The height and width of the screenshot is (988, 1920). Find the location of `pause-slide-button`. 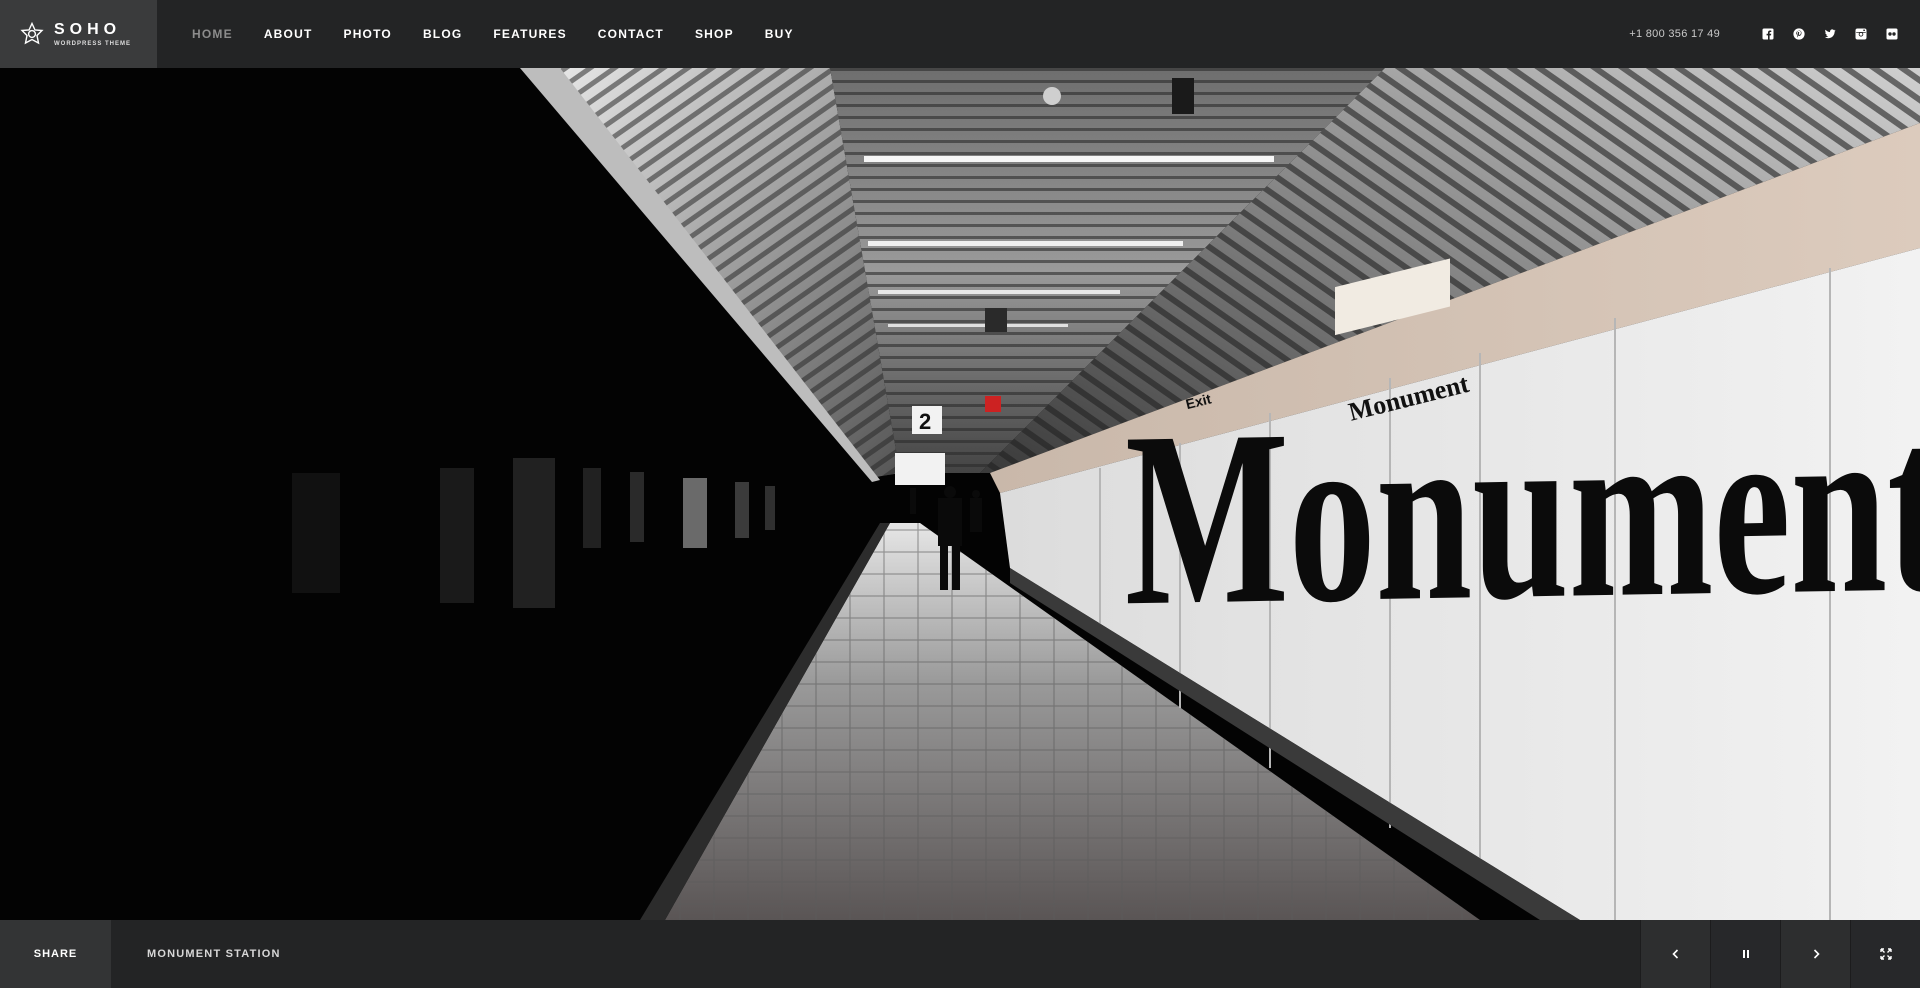

pause-slide-button is located at coordinates (1745, 954).